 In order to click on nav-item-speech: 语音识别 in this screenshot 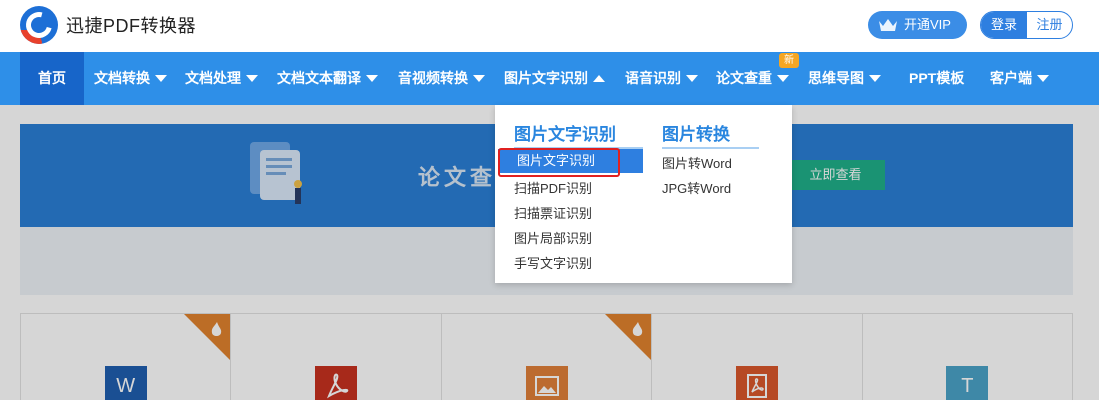, I will do `click(661, 78)`.